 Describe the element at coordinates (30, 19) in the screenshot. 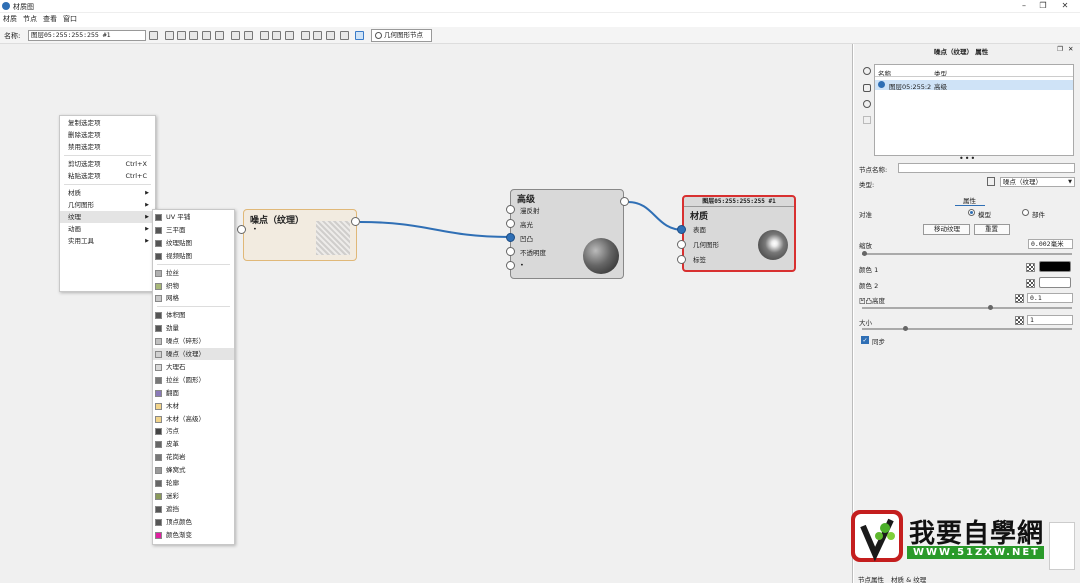

I see `menu-node: 节点` at that location.